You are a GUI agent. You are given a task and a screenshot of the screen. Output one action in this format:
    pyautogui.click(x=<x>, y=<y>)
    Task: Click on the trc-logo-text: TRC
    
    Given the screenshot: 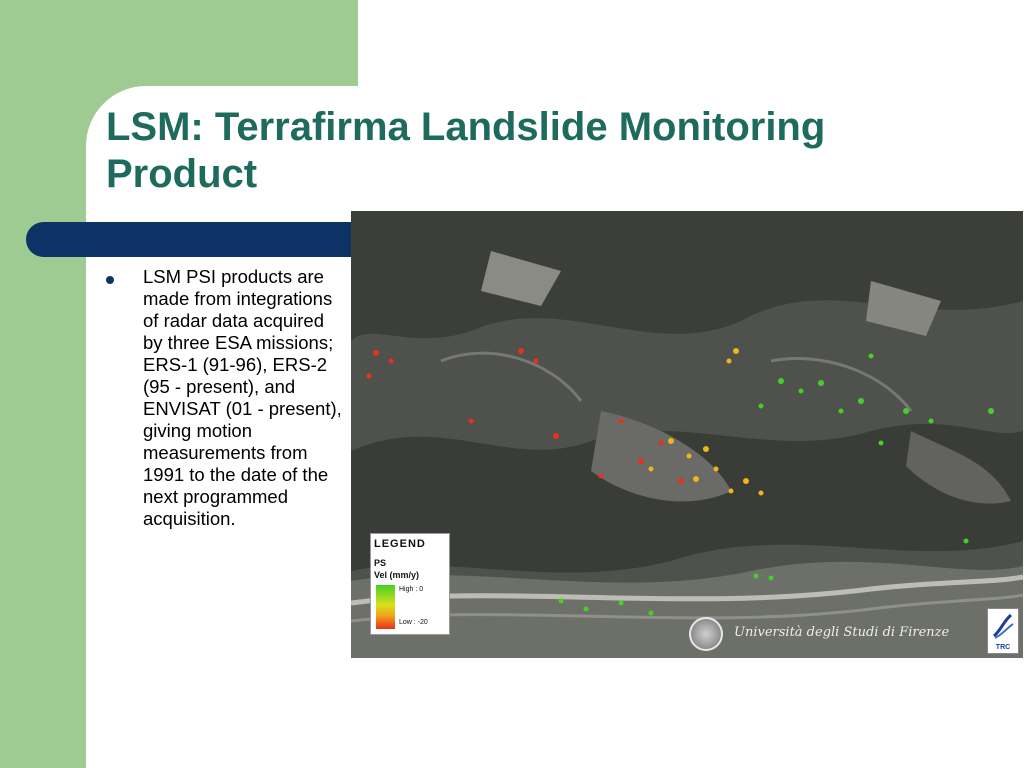 What is the action you would take?
    pyautogui.click(x=1003, y=647)
    